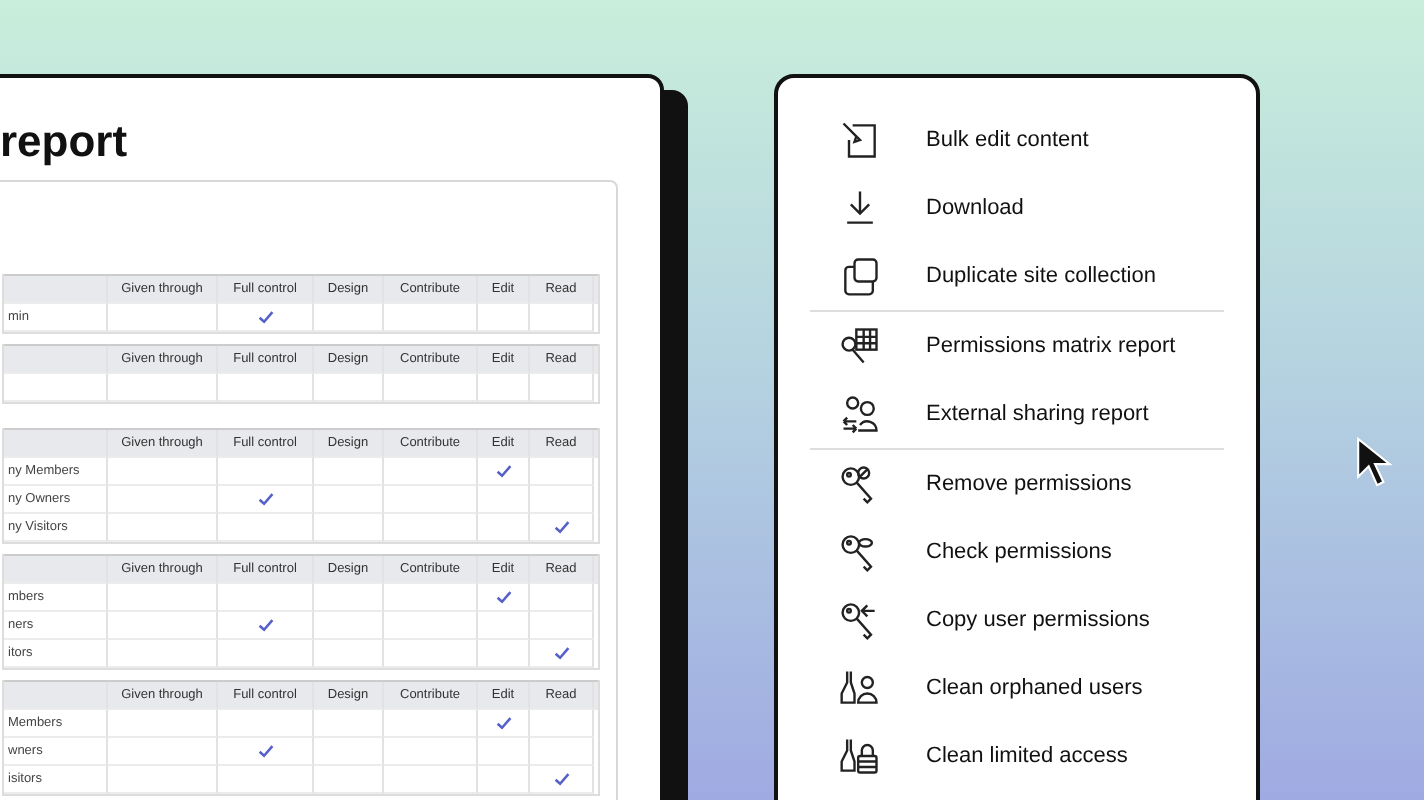  I want to click on duplicate-icon, so click(860, 276).